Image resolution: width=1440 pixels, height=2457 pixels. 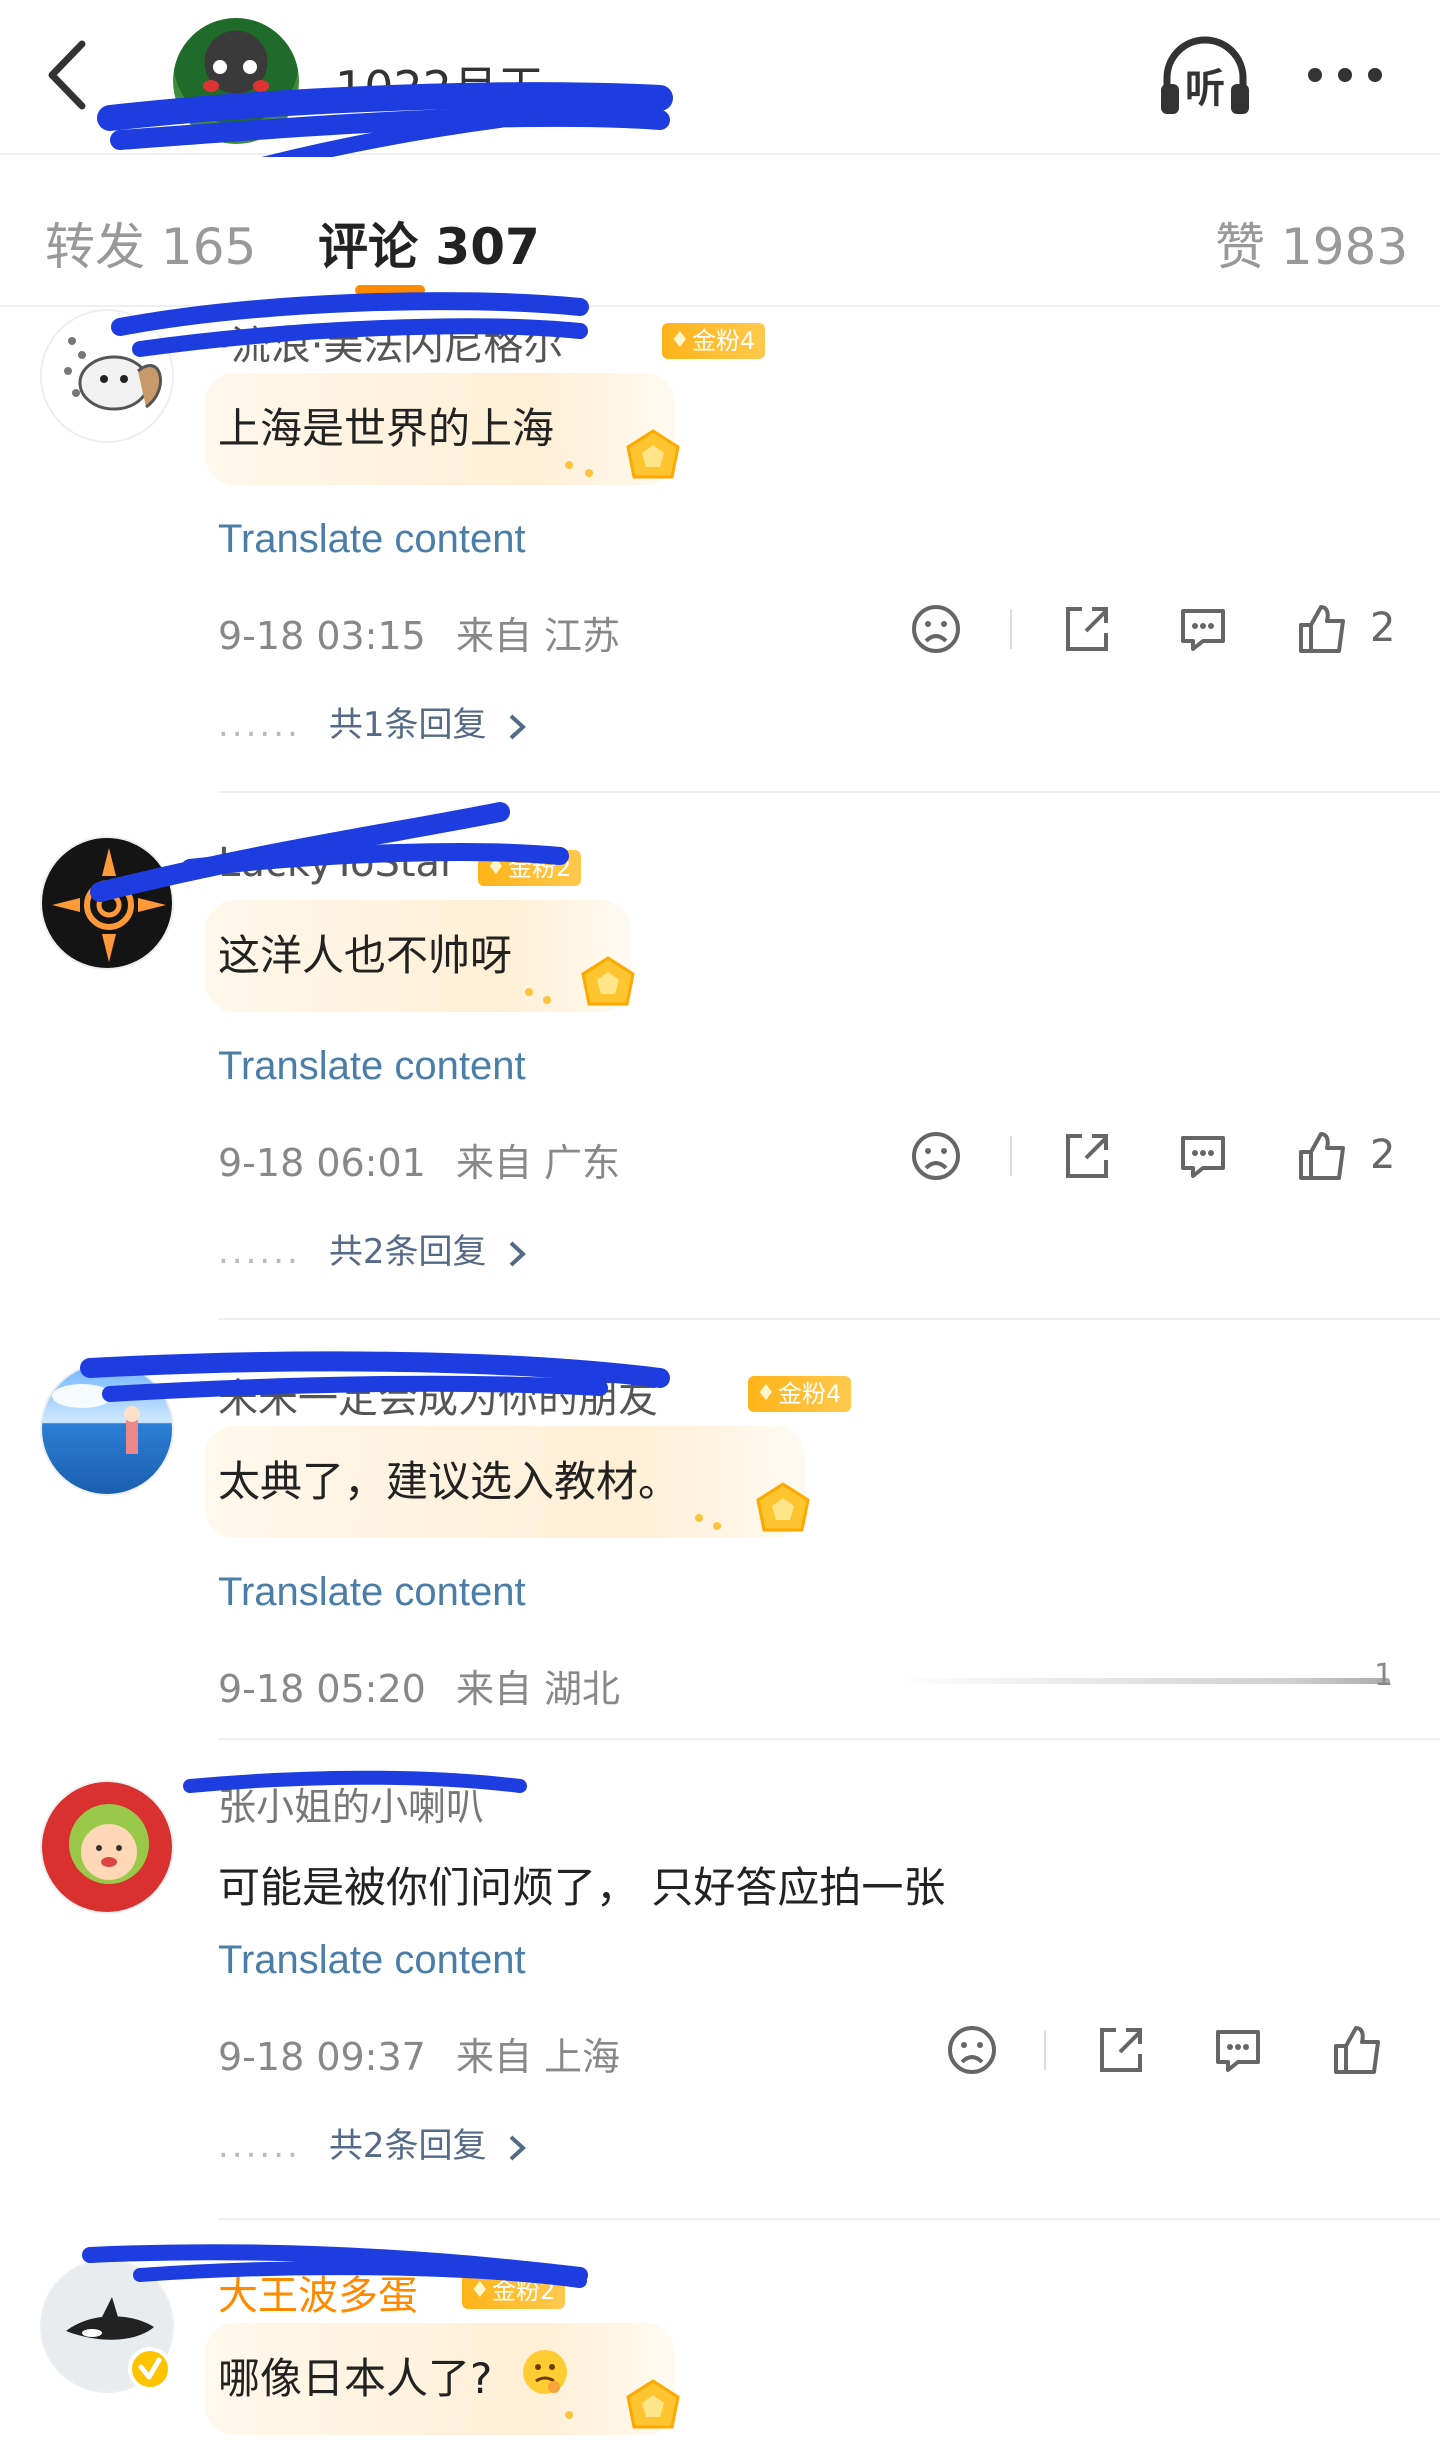 I want to click on tab-reposts: 转发 165, so click(x=150, y=243).